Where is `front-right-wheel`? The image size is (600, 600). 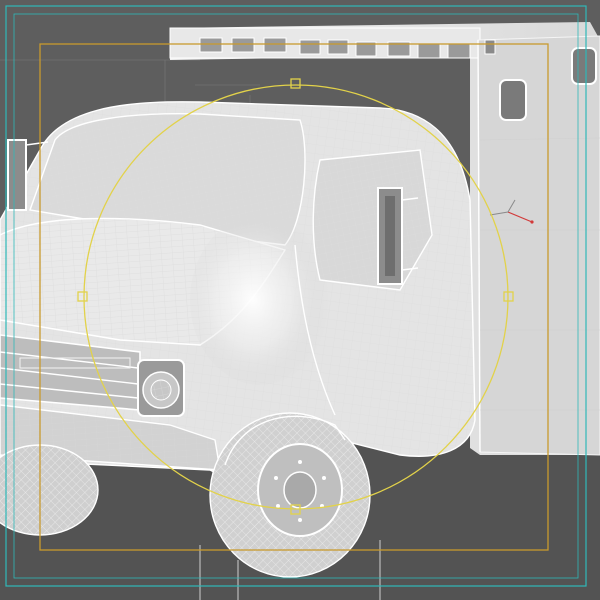
front-right-wheel is located at coordinates (290, 495).